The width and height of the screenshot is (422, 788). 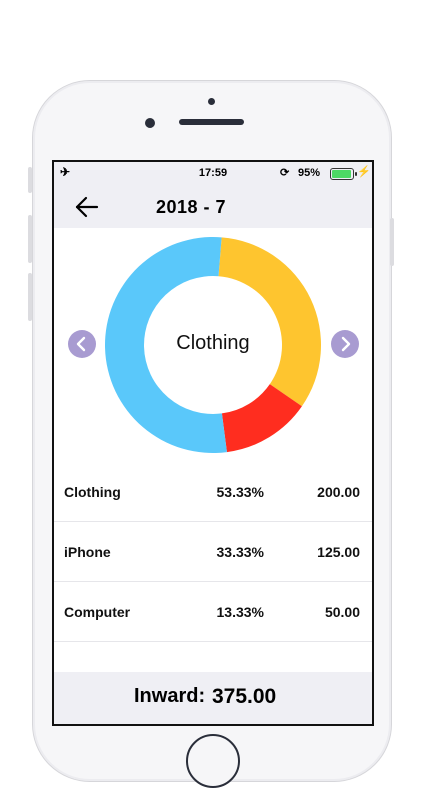 I want to click on back-arrow-icon, so click(x=87, y=207).